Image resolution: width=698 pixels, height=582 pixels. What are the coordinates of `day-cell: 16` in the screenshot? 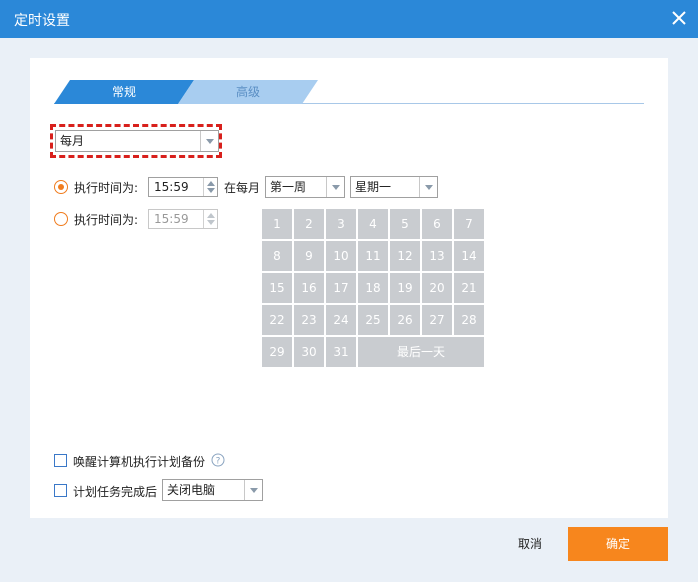 It's located at (309, 288).